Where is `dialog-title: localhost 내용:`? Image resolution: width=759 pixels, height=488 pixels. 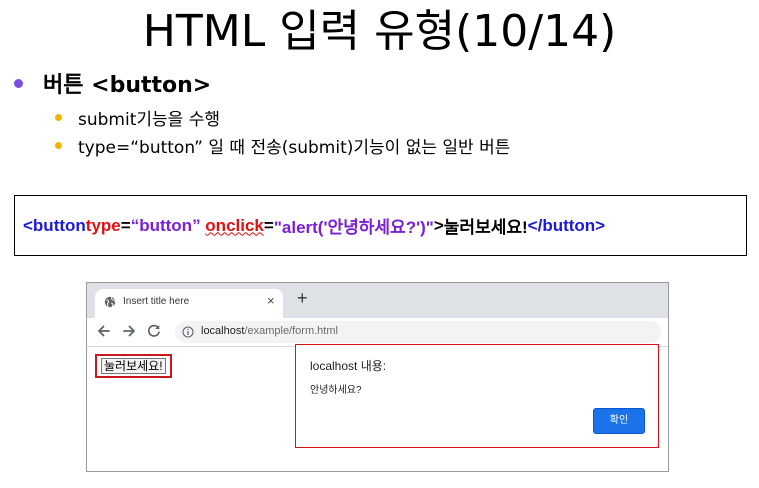
dialog-title: localhost 내용: is located at coordinates (348, 366).